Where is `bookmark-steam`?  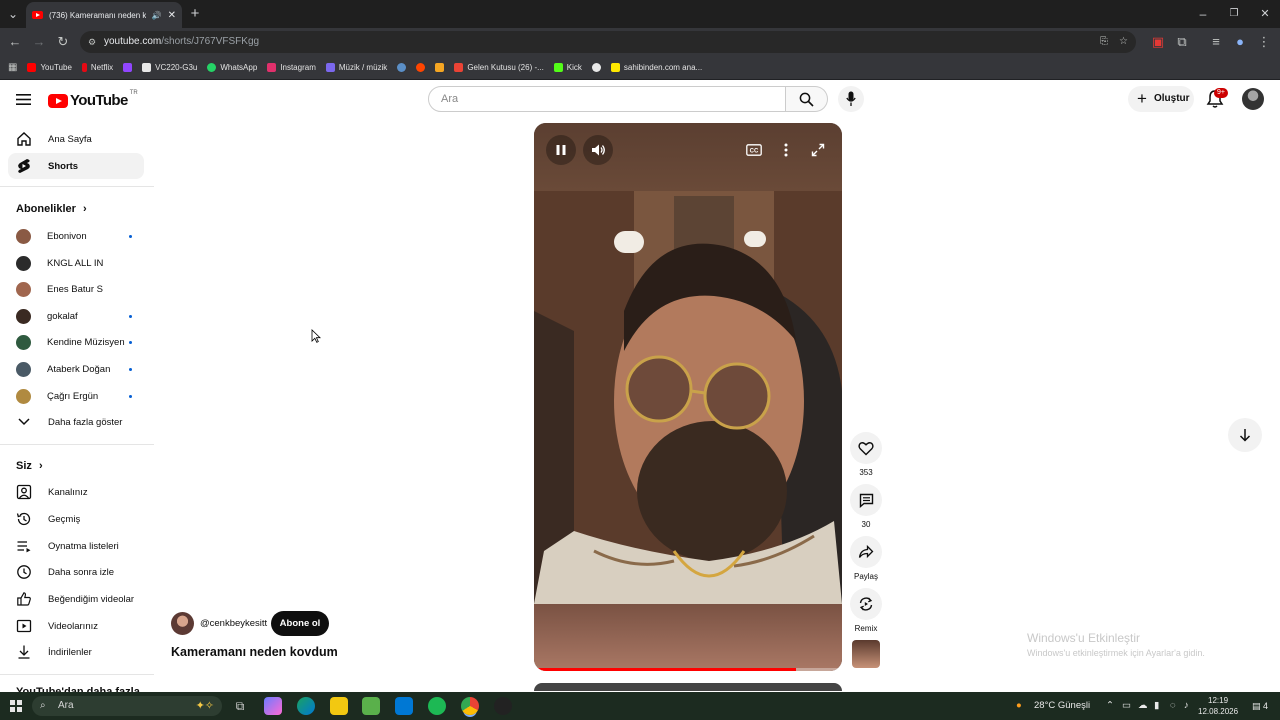 bookmark-steam is located at coordinates (402, 67).